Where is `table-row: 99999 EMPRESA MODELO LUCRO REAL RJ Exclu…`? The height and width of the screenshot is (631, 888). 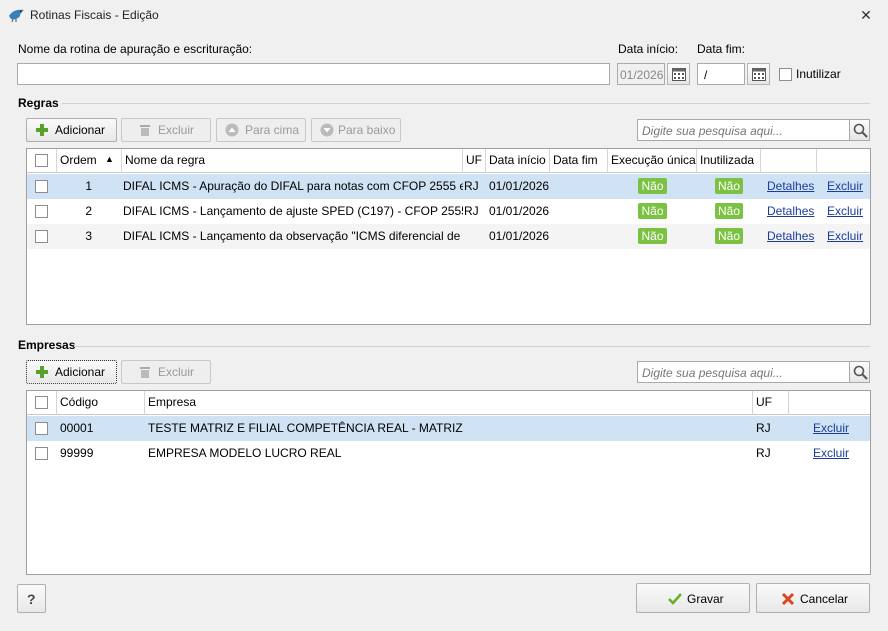
table-row: 99999 EMPRESA MODELO LUCRO REAL RJ Exclu… is located at coordinates (448, 453).